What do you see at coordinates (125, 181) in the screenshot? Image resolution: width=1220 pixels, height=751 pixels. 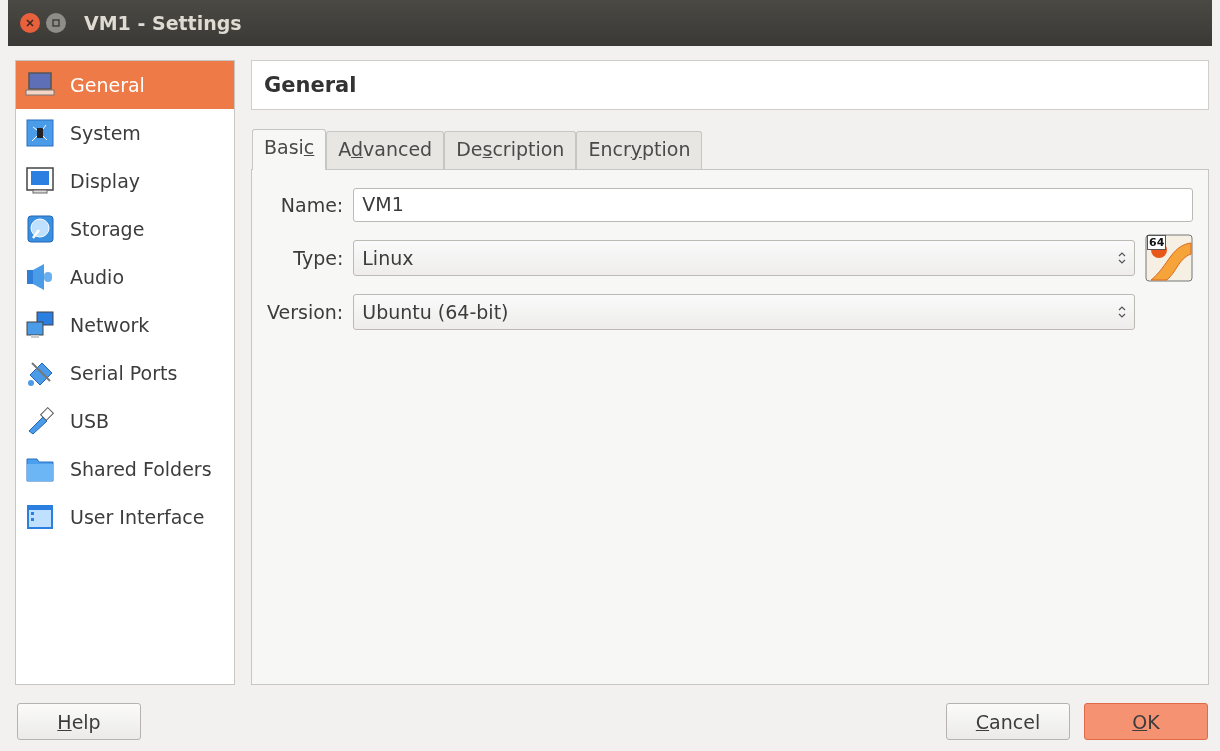 I see `sidebar-item: Display` at bounding box center [125, 181].